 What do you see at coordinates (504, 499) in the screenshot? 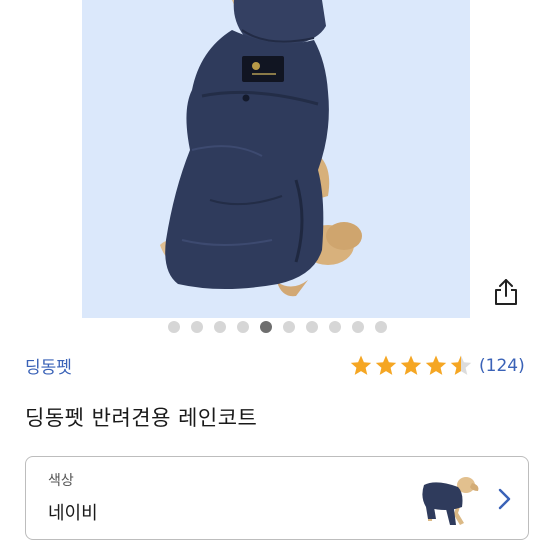
I see `chevron-right-icon` at bounding box center [504, 499].